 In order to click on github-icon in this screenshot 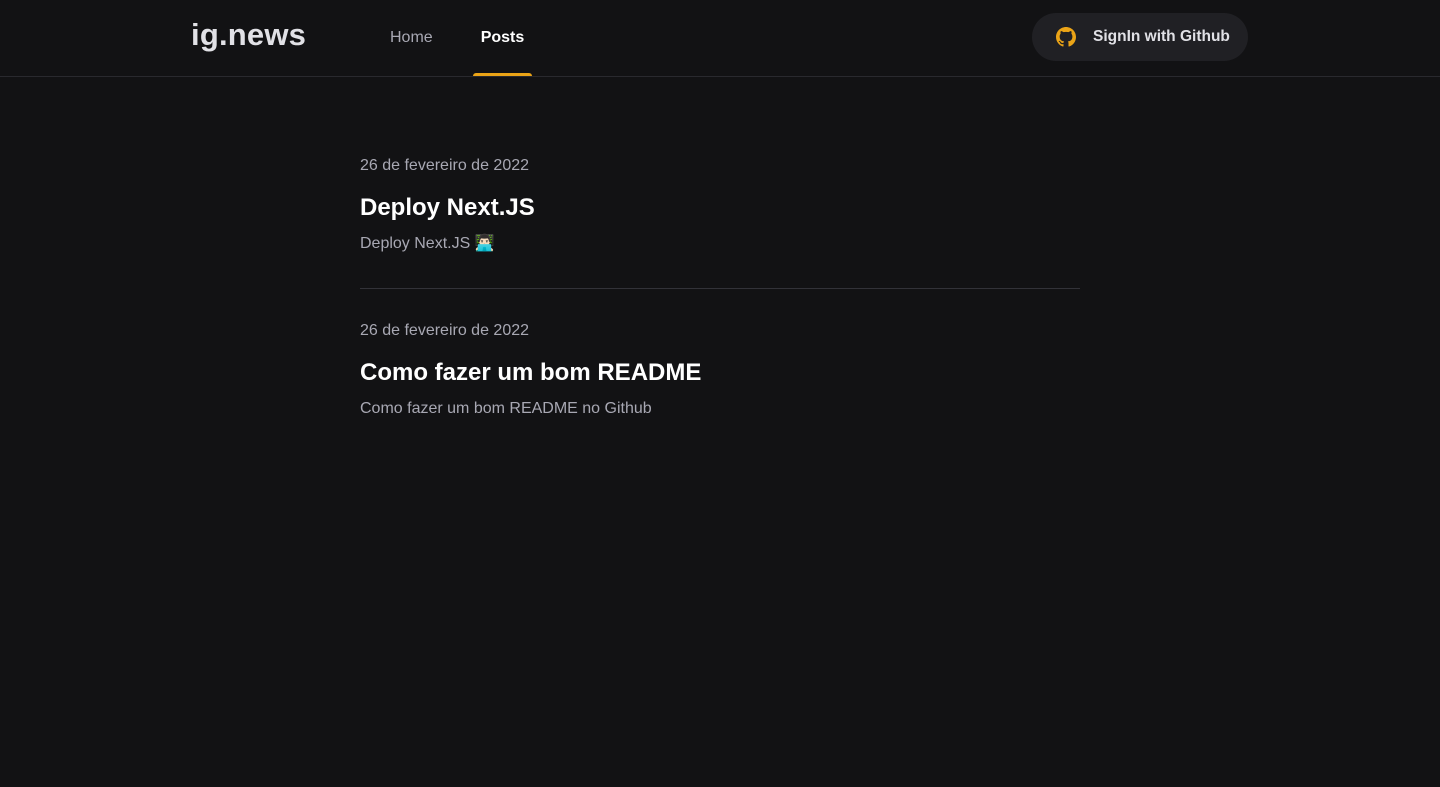, I will do `click(1066, 37)`.